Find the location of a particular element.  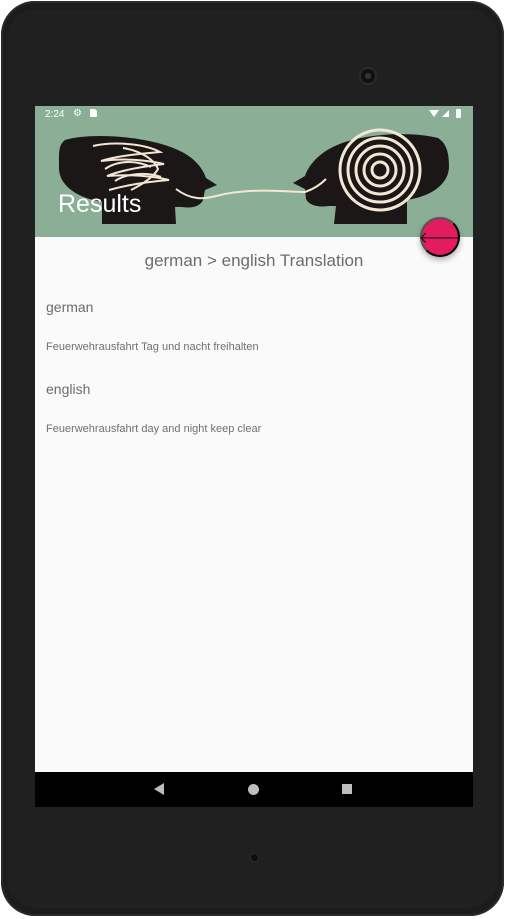

page-title: Results is located at coordinates (100, 204).